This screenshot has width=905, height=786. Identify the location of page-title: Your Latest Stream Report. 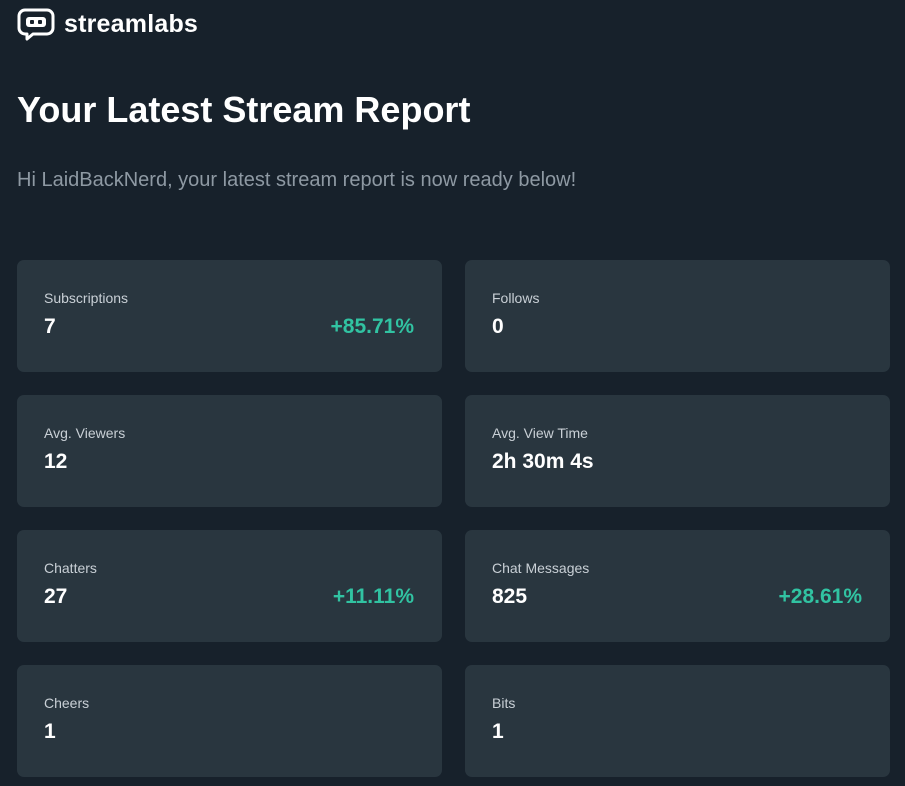
(244, 109).